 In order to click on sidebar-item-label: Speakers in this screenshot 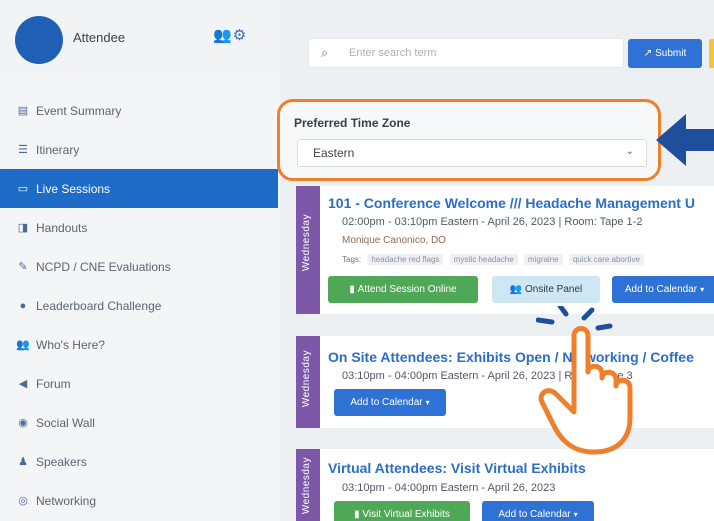, I will do `click(61, 461)`.